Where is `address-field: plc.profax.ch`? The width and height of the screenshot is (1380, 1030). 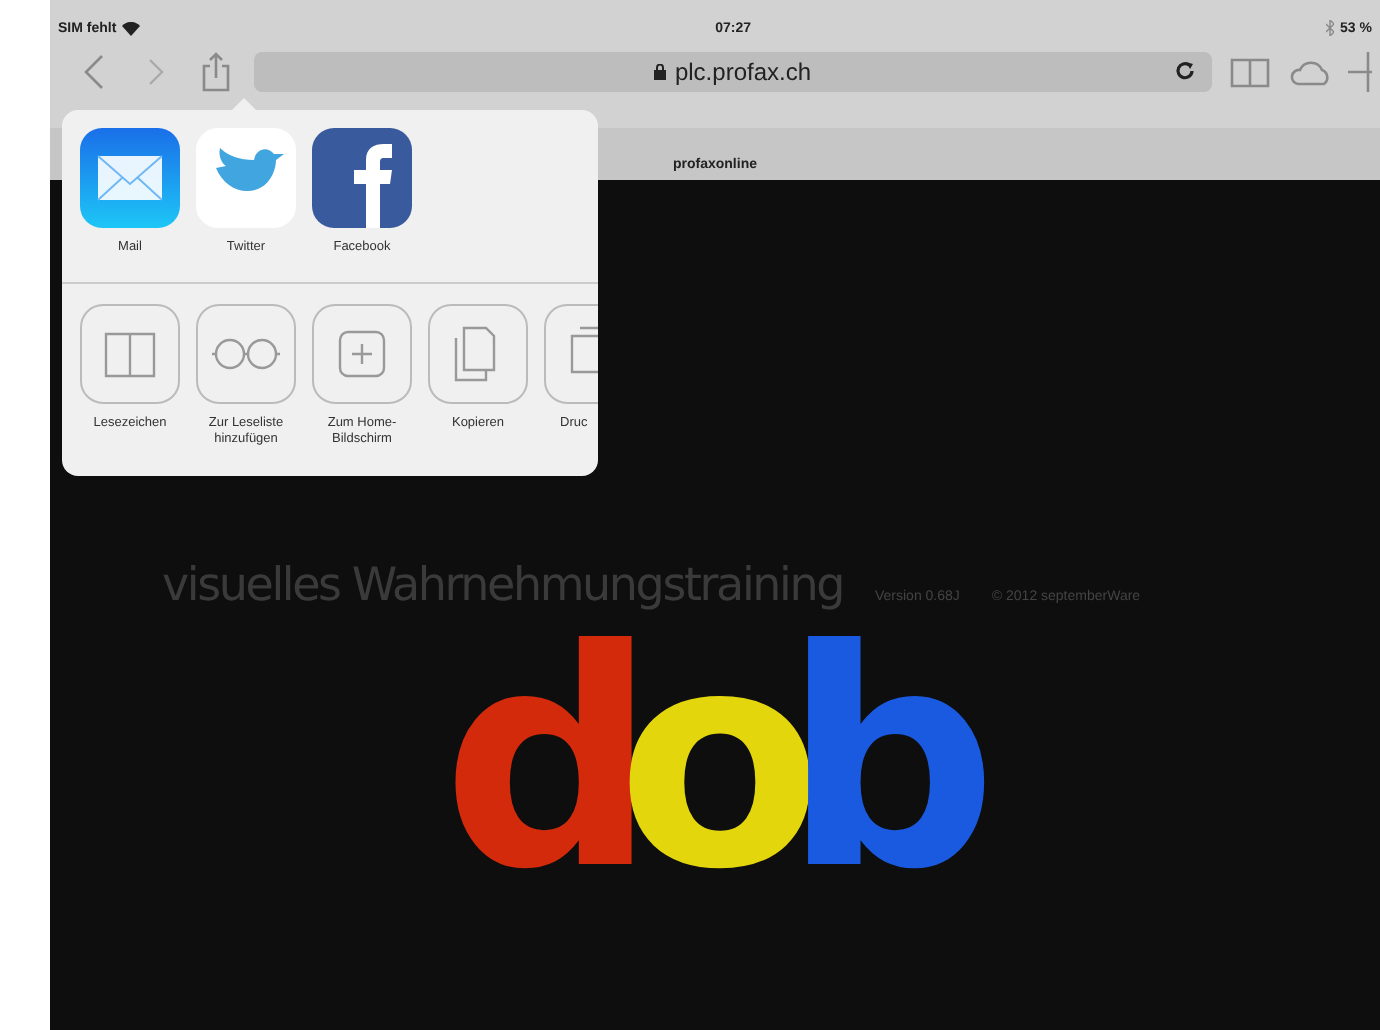 address-field: plc.profax.ch is located at coordinates (733, 72).